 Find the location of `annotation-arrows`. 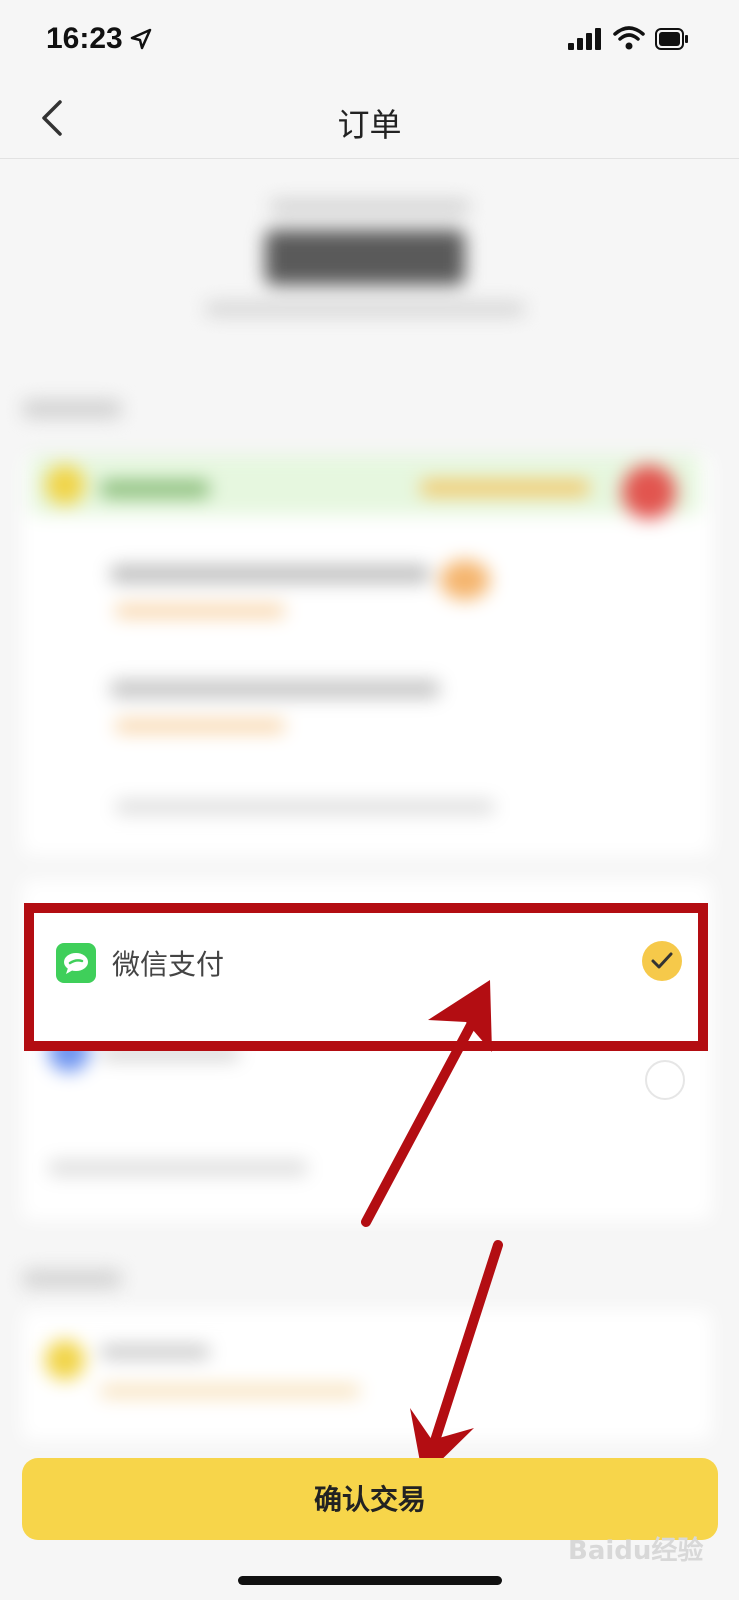

annotation-arrows is located at coordinates (432, 1229).